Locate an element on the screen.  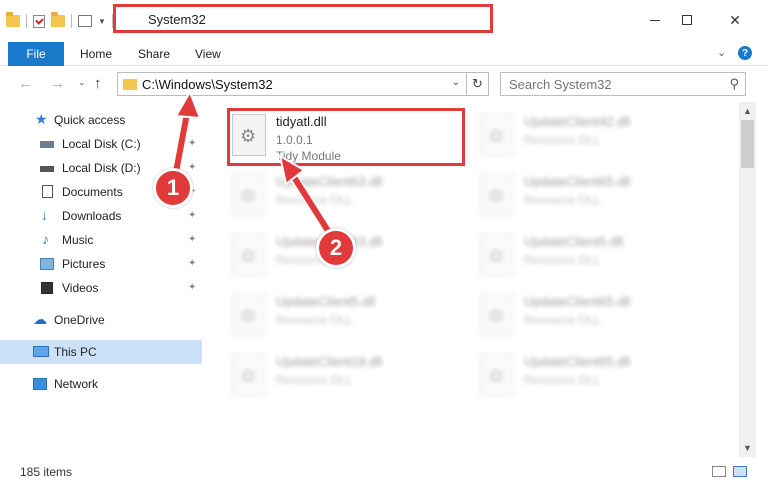
scroll-up-arrow-icon: ▲ is located at coordinates (747, 111).